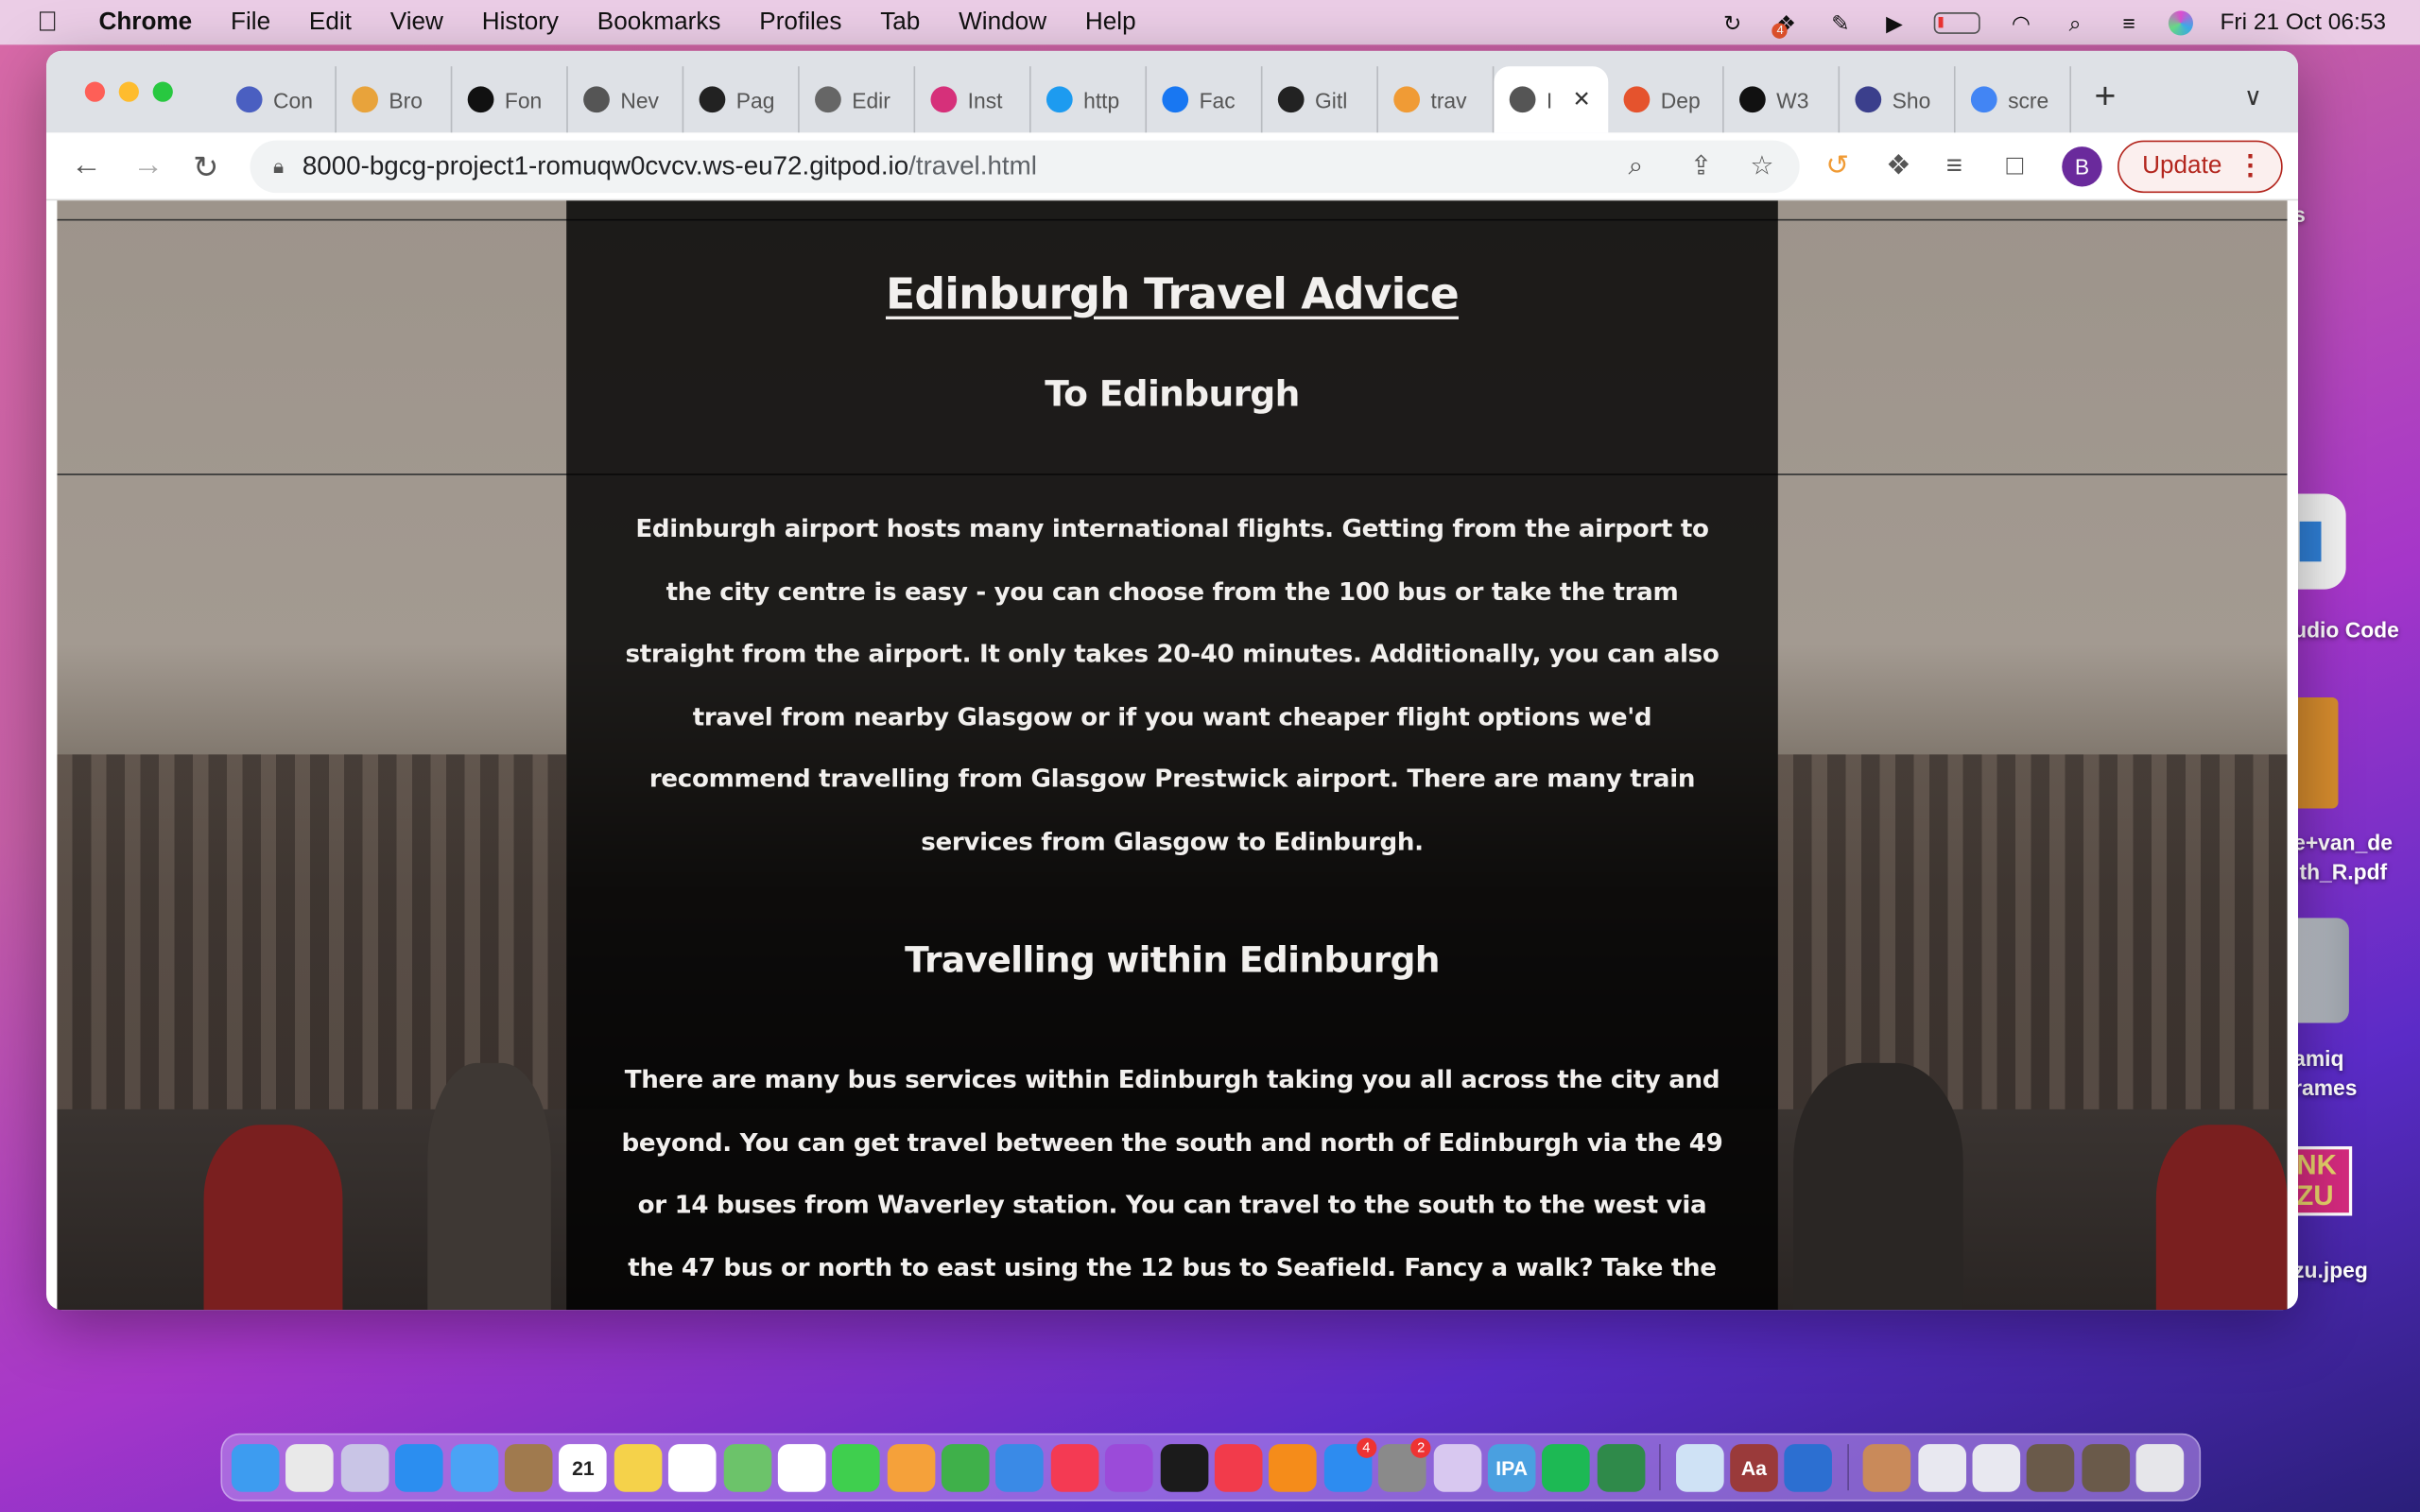  Describe the element at coordinates (2106, 97) in the screenshot. I see `new-tab-button: +` at that location.